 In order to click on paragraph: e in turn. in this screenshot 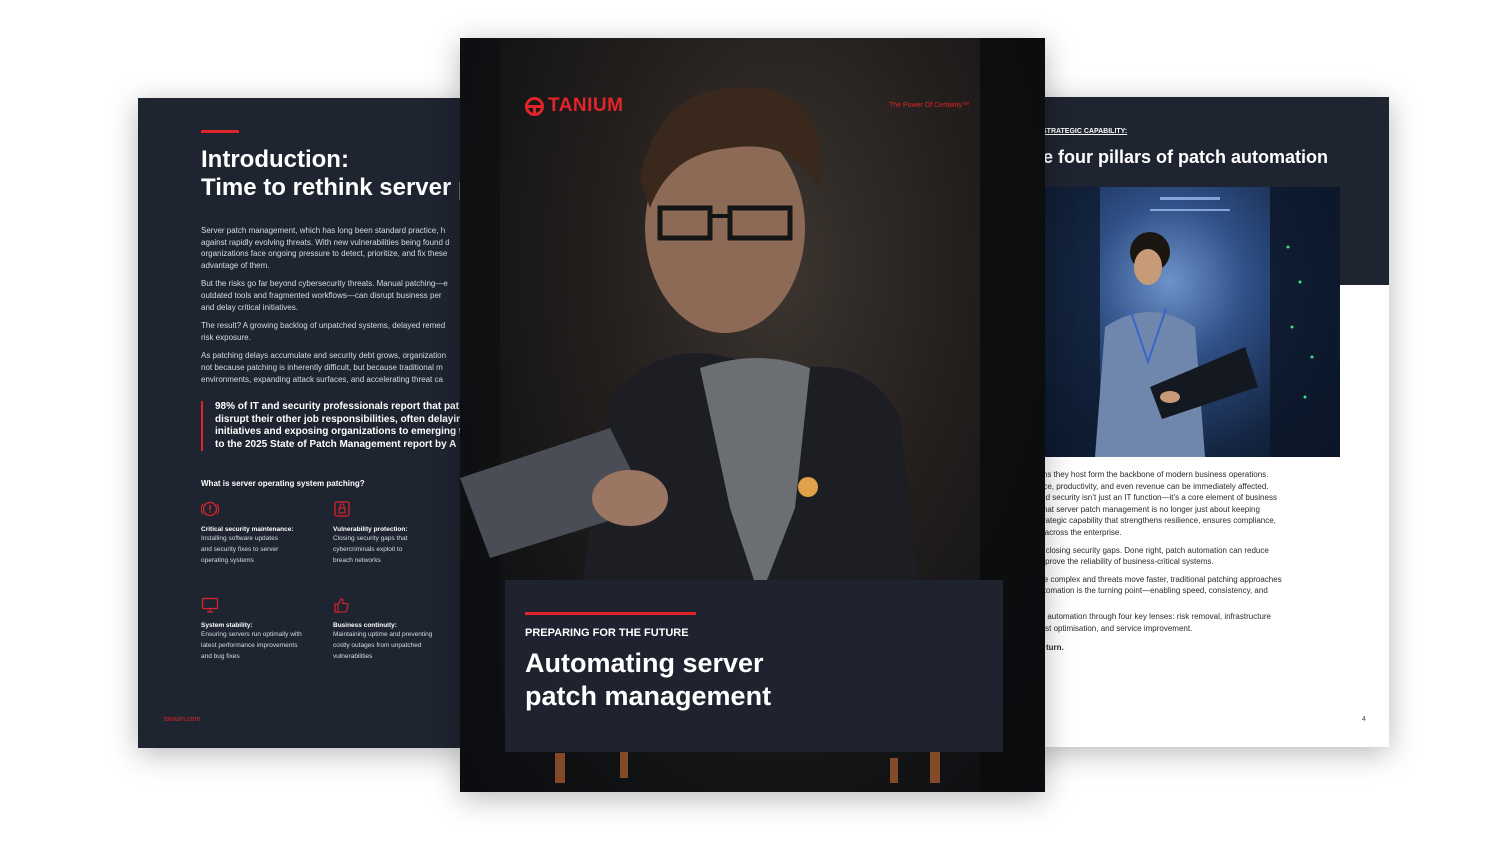, I will do `click(1047, 648)`.